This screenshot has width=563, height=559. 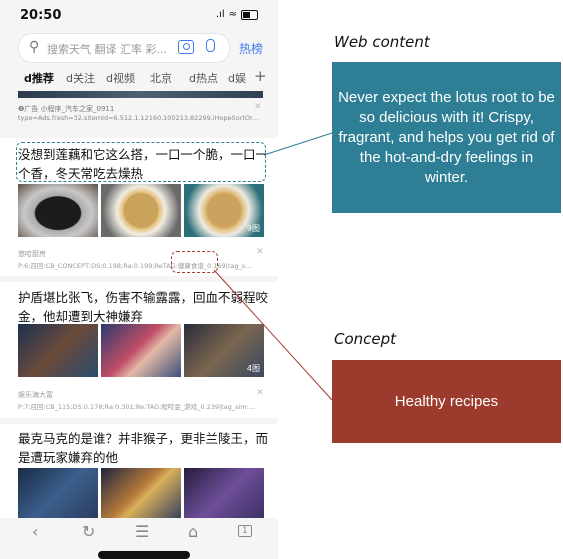 What do you see at coordinates (382, 42) in the screenshot?
I see `web-content-label: Web content` at bounding box center [382, 42].